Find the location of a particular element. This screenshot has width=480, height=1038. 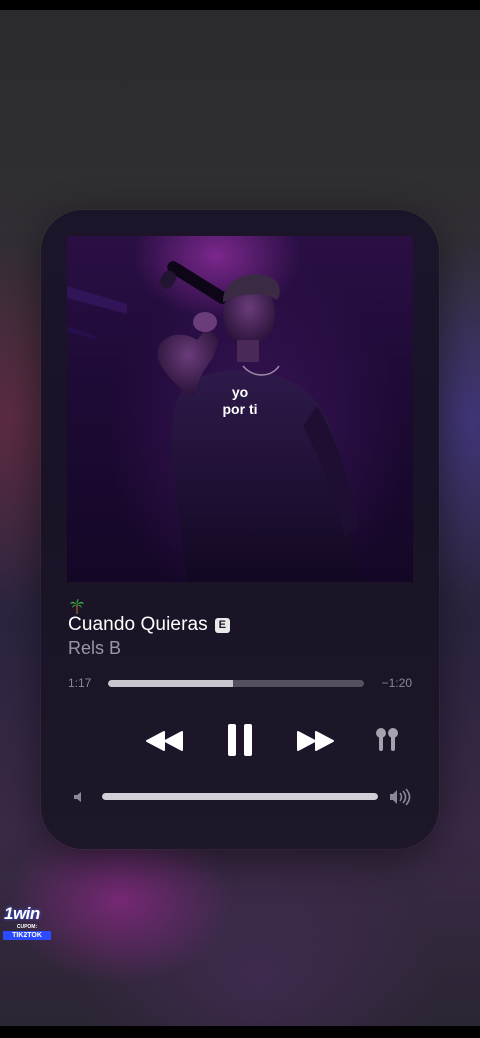

speaker-high-icon is located at coordinates (400, 797).